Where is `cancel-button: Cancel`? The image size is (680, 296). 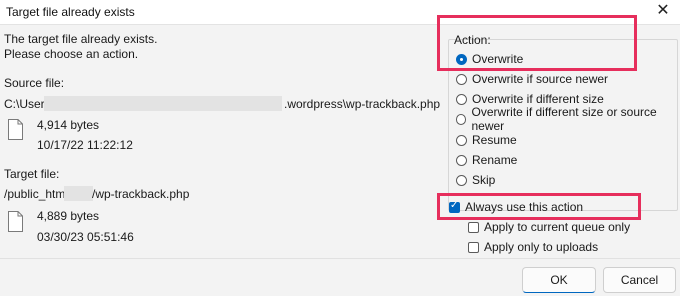
cancel-button: Cancel is located at coordinates (639, 280).